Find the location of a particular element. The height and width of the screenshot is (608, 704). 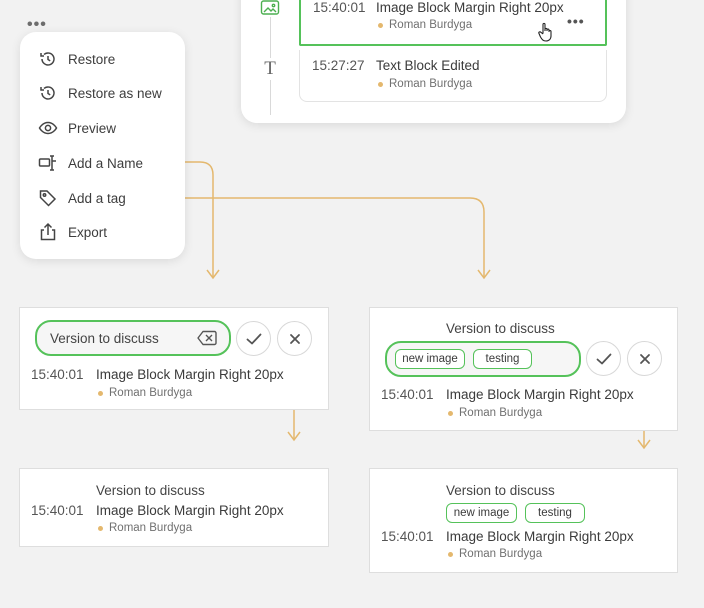

clear-input-icon is located at coordinates (207, 340).